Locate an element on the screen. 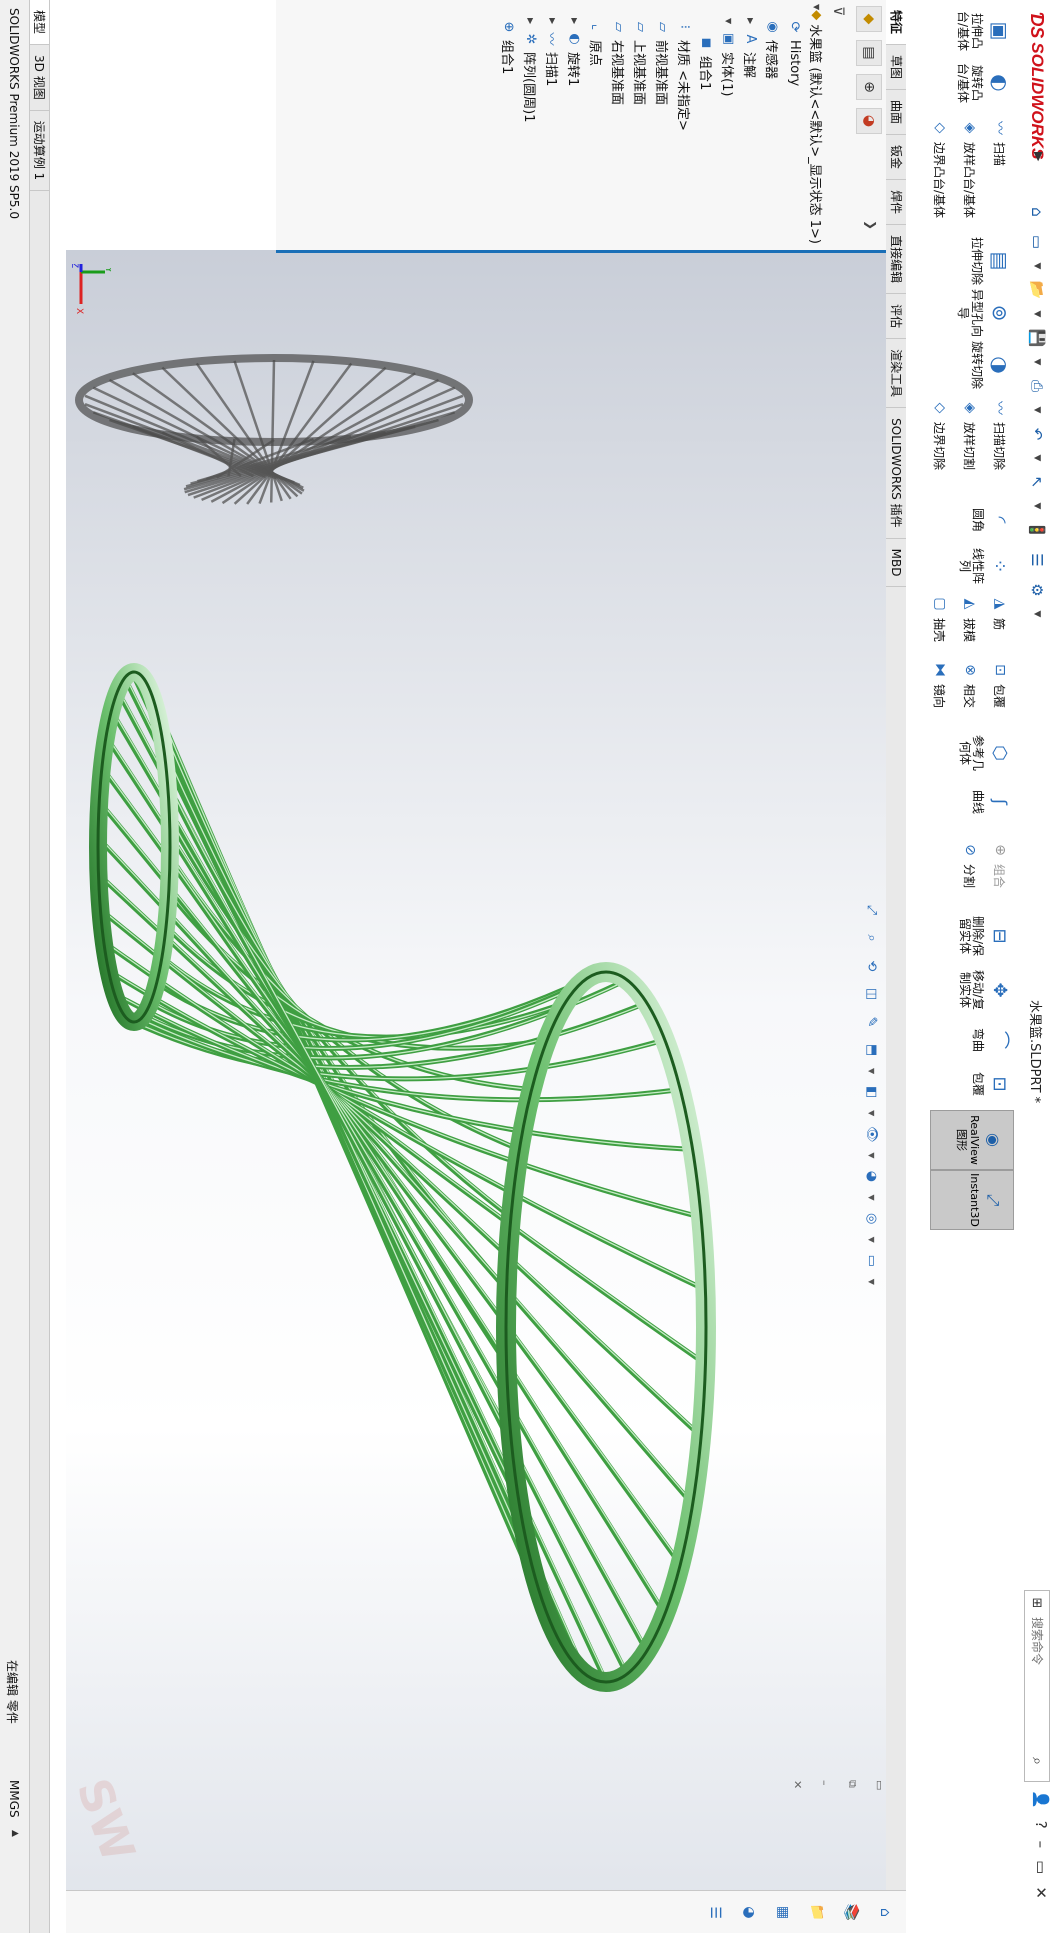 Image resolution: width=1056 pixels, height=1933 pixels. restore-icon: ▭ is located at coordinates (1041, 1867).